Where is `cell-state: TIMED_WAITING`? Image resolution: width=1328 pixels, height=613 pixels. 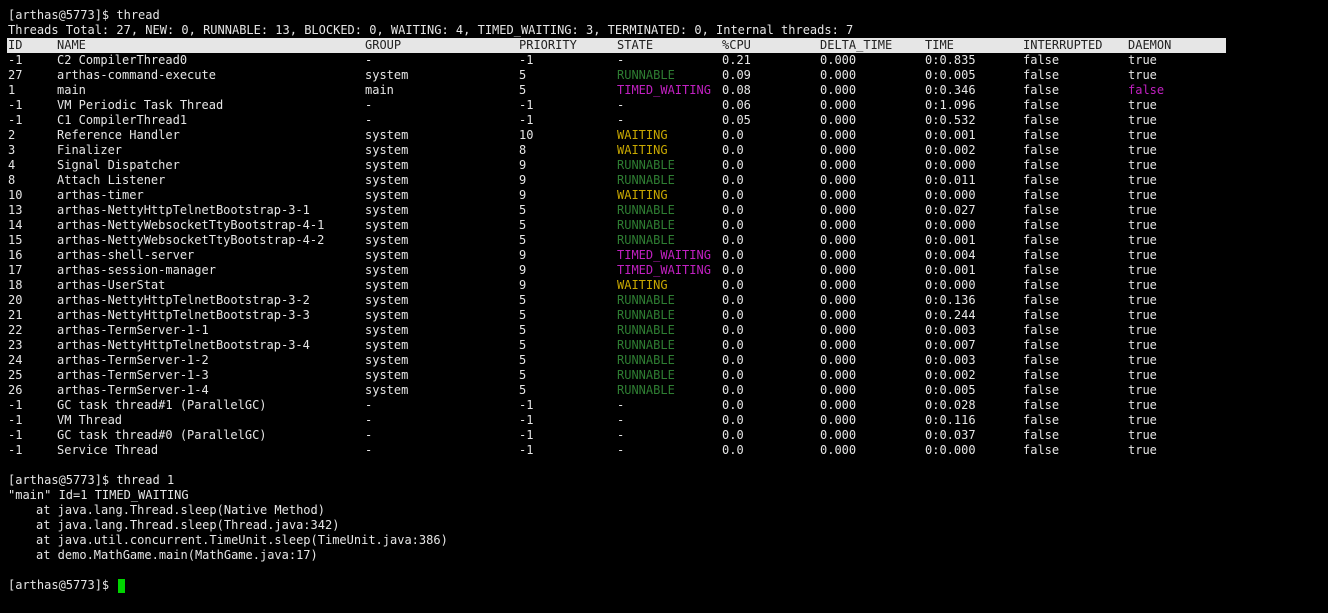 cell-state: TIMED_WAITING is located at coordinates (664, 270).